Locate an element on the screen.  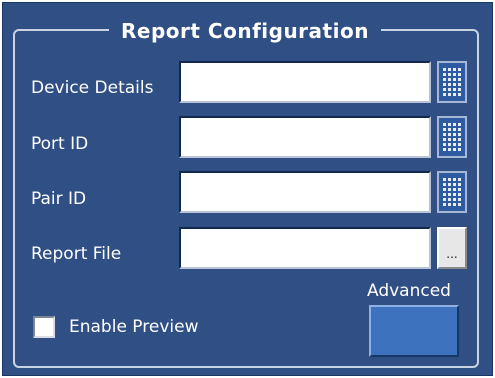
device-details-keypad-button is located at coordinates (452, 82).